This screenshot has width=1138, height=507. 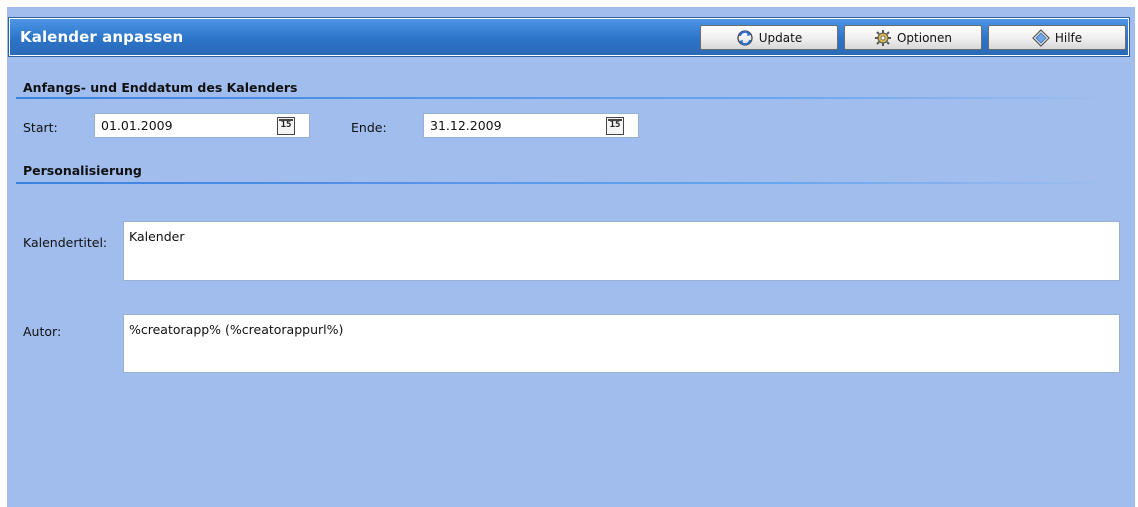 I want to click on options-button-label: Optionen, so click(x=924, y=37).